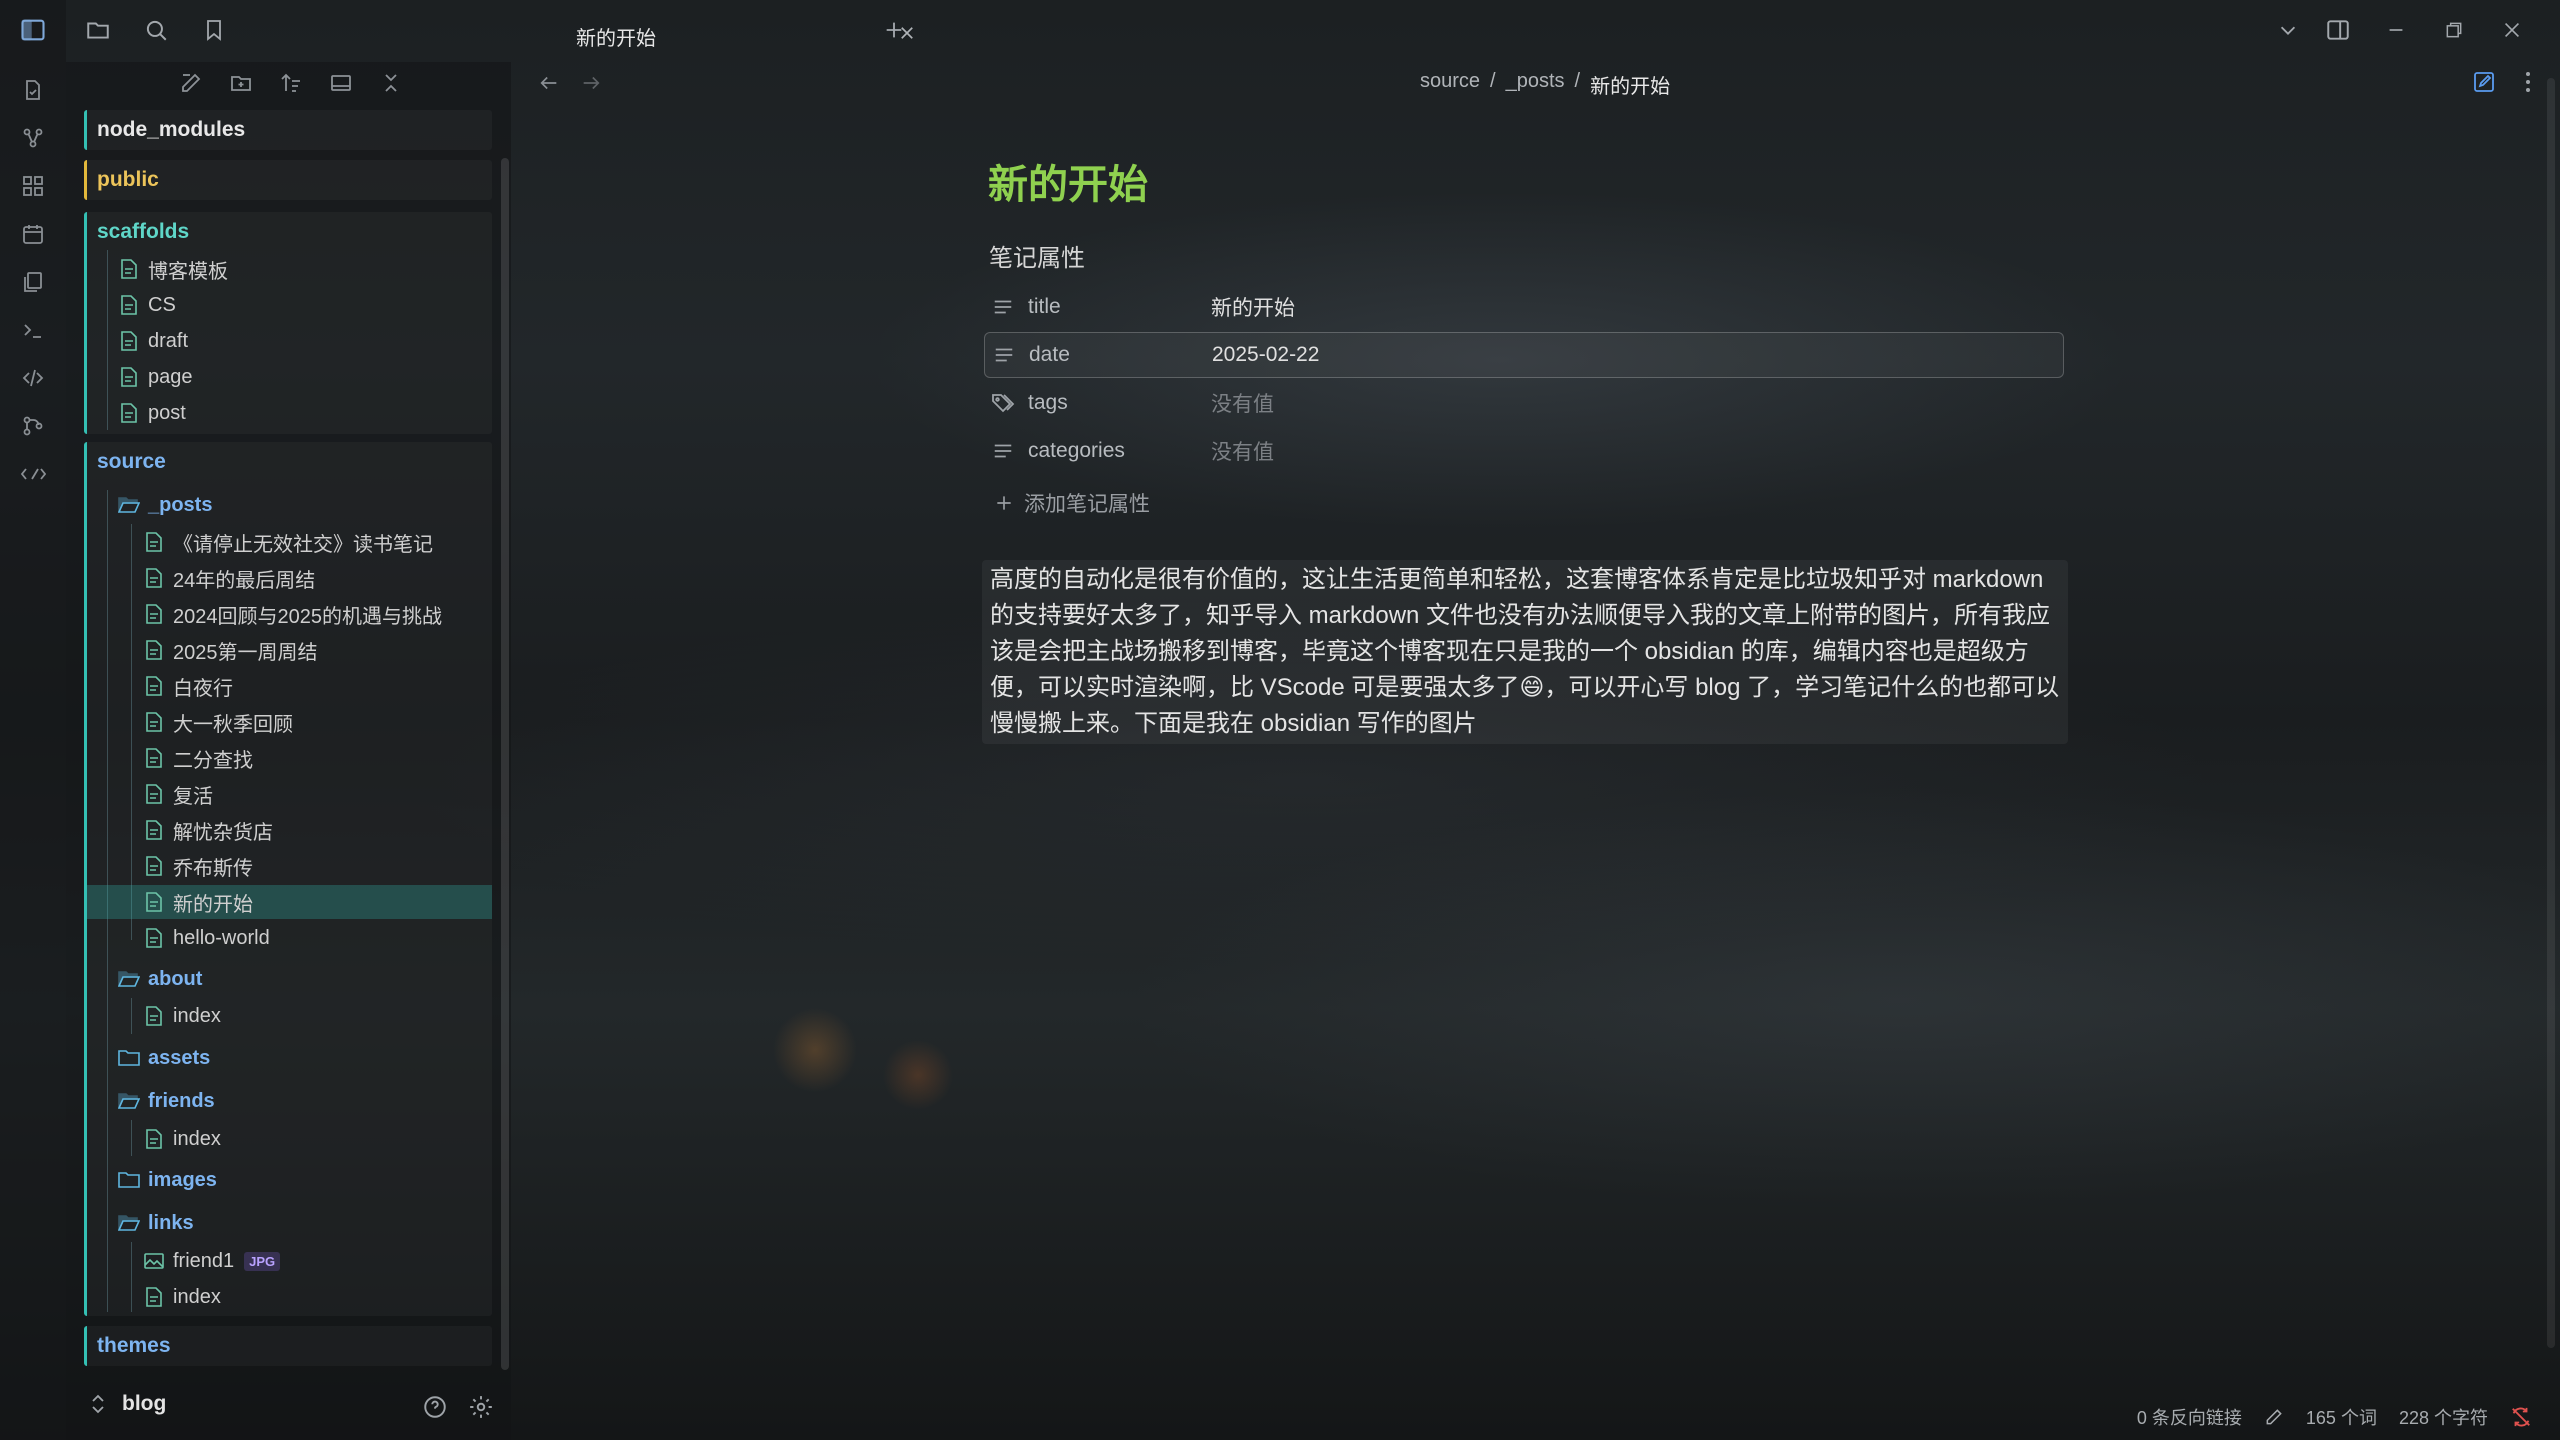 Image resolution: width=2560 pixels, height=1440 pixels. Describe the element at coordinates (1450, 84) in the screenshot. I see `breadcrumb-item: source` at that location.